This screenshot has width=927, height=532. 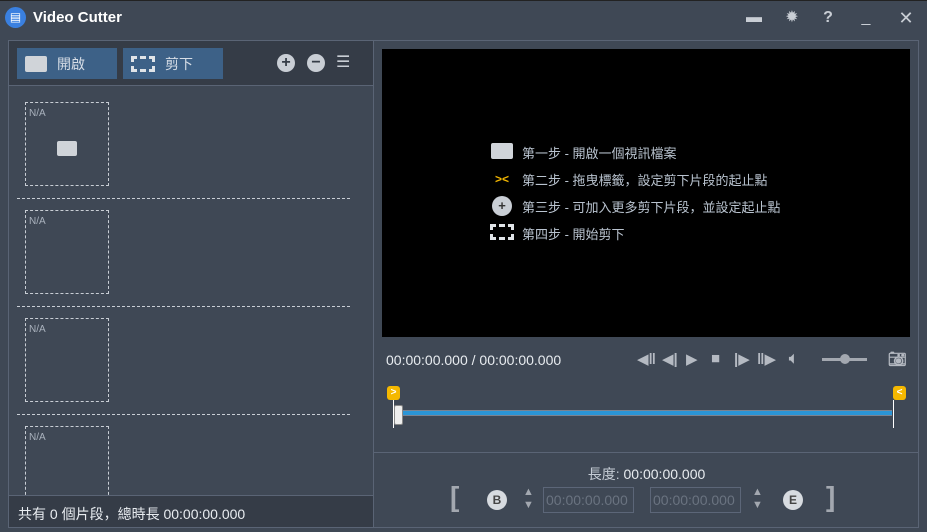 I want to click on prev-frame-icon: ◀|, so click(x=670, y=359).